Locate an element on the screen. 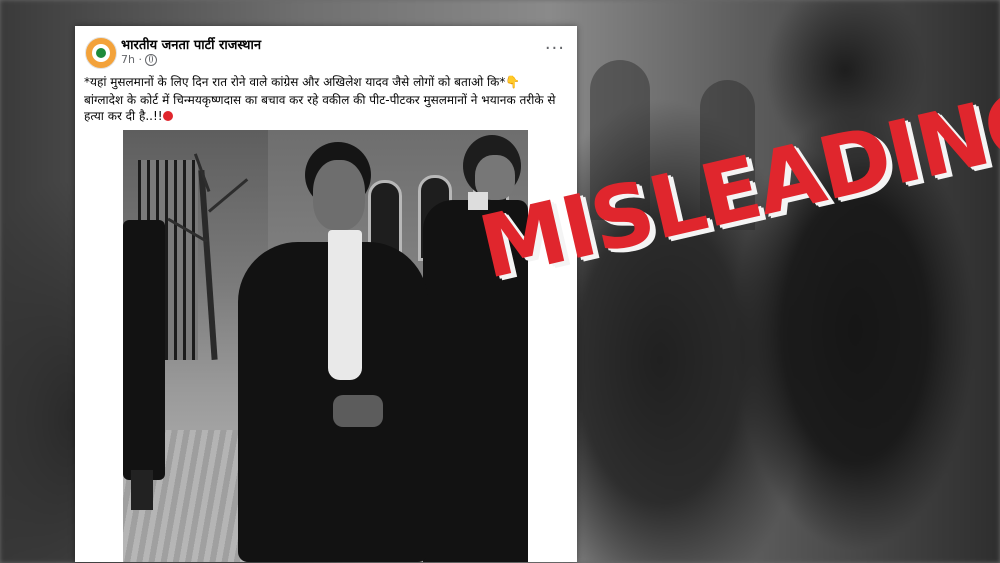  more-options-icon: ··· is located at coordinates (555, 48).